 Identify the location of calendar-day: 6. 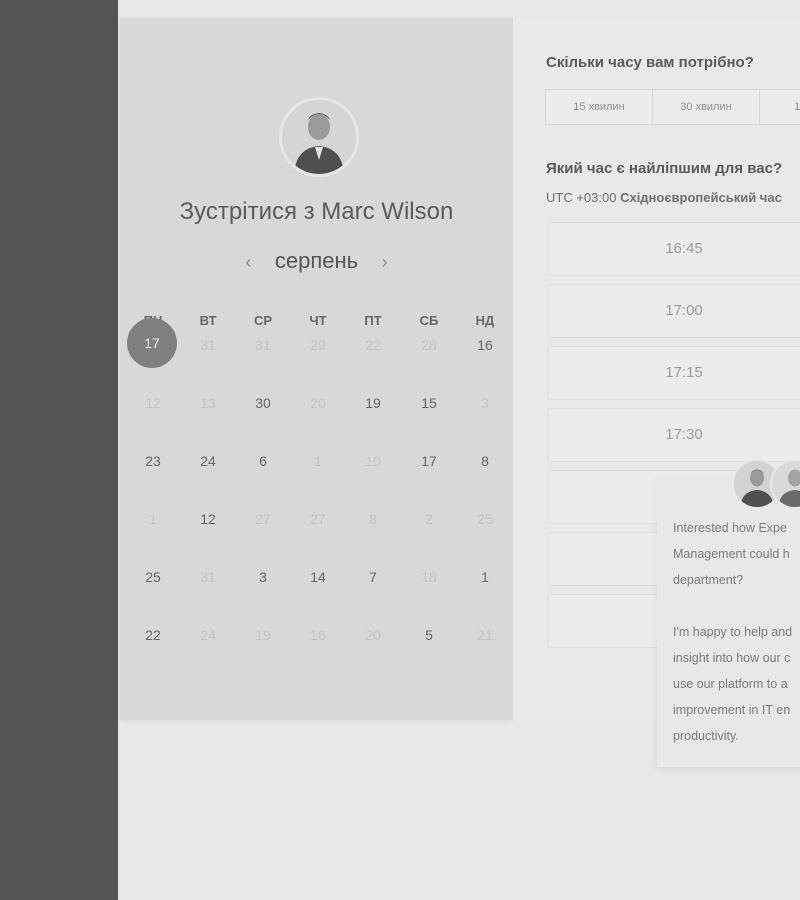
(263, 461).